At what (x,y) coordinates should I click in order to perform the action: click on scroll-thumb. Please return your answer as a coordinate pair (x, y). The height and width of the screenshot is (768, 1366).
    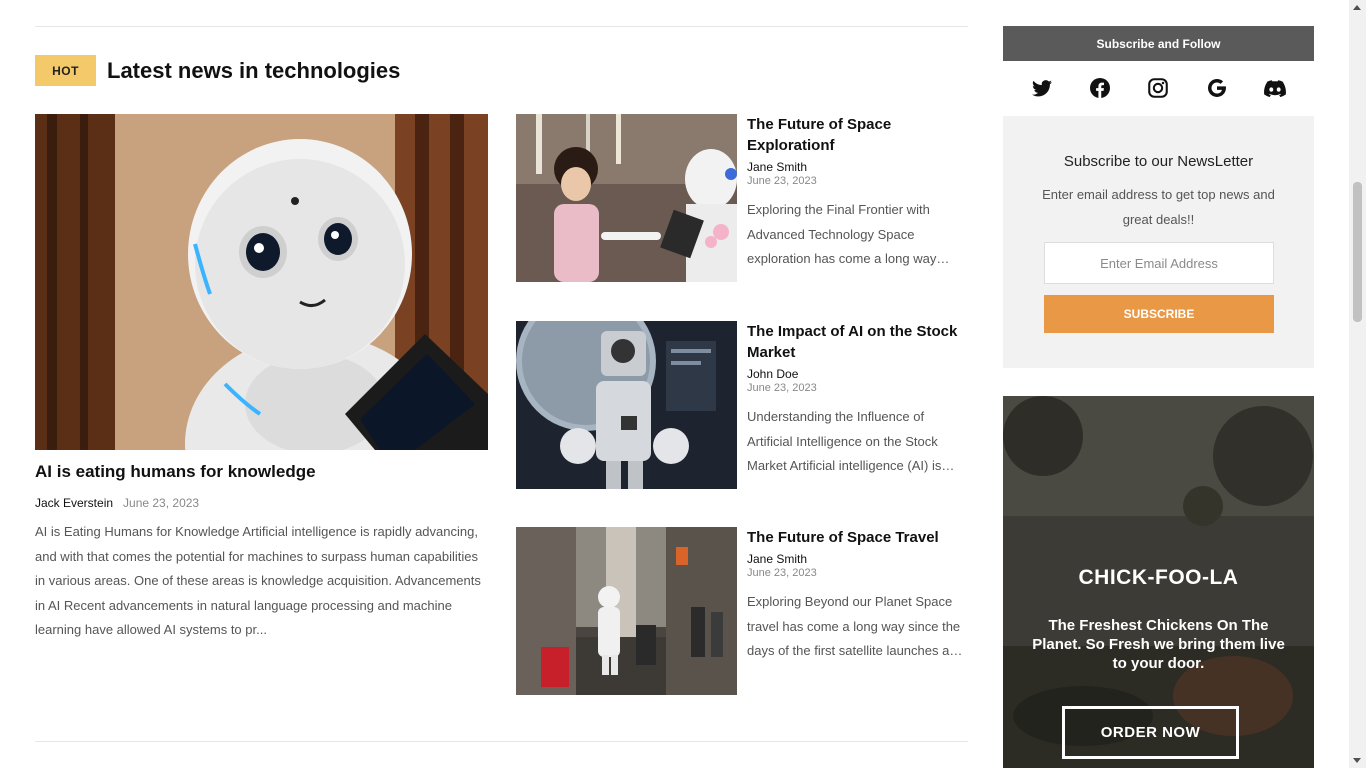
    Looking at the image, I should click on (1357, 252).